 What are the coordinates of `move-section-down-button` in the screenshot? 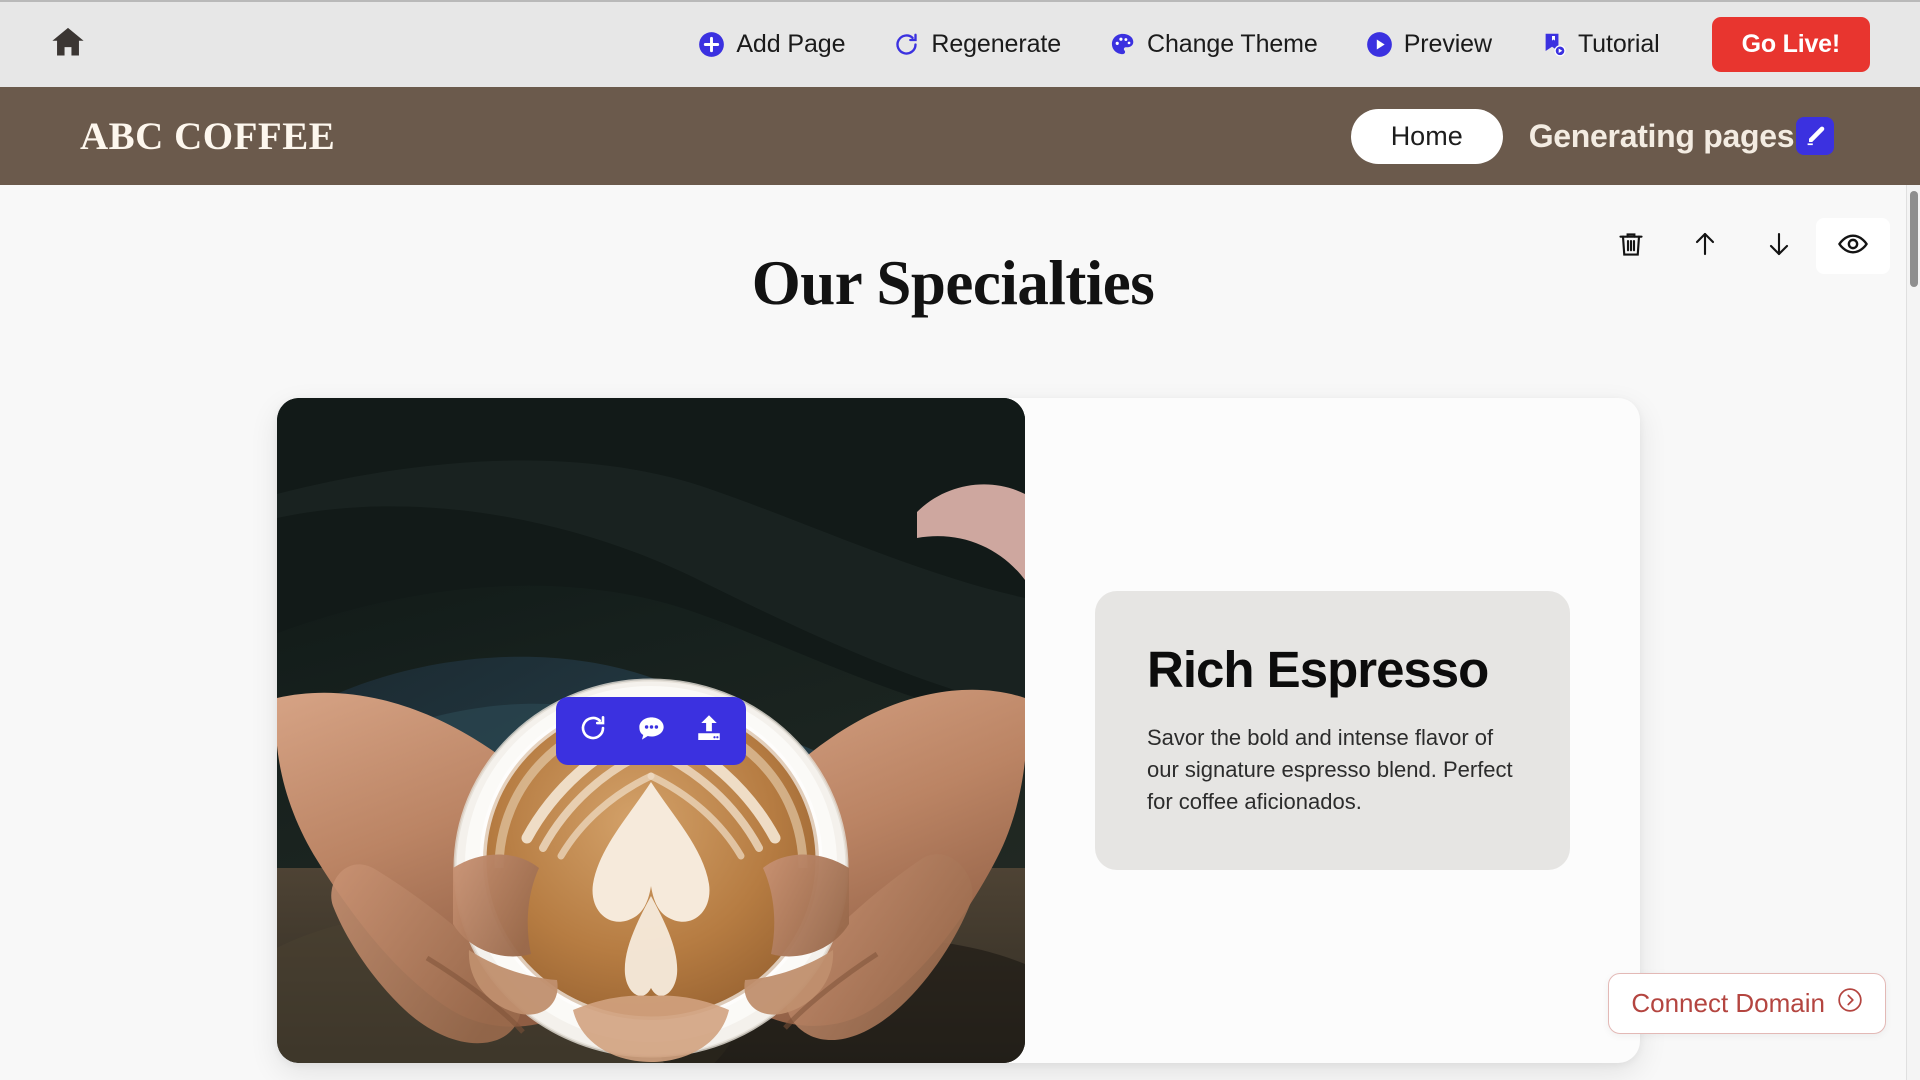 It's located at (1779, 246).